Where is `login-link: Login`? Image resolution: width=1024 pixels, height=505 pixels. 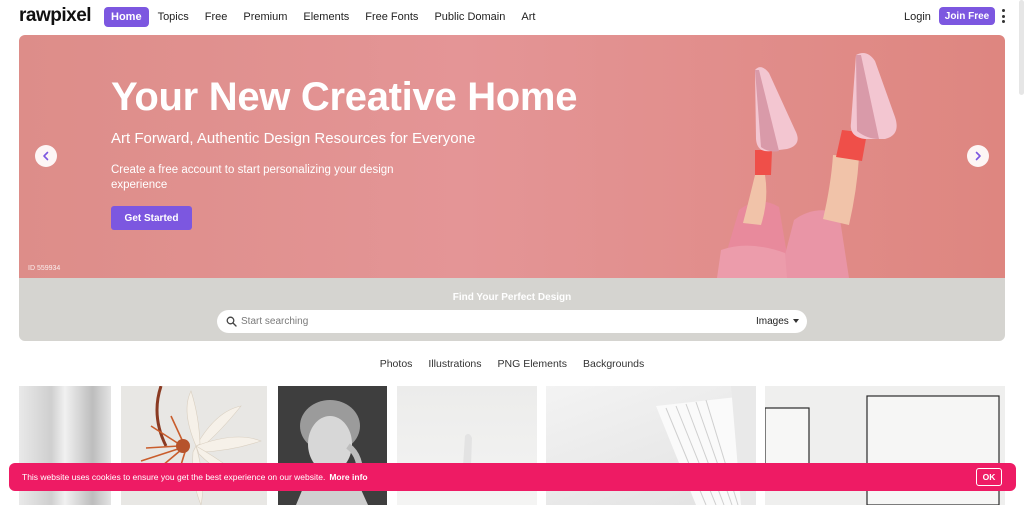 login-link: Login is located at coordinates (917, 17).